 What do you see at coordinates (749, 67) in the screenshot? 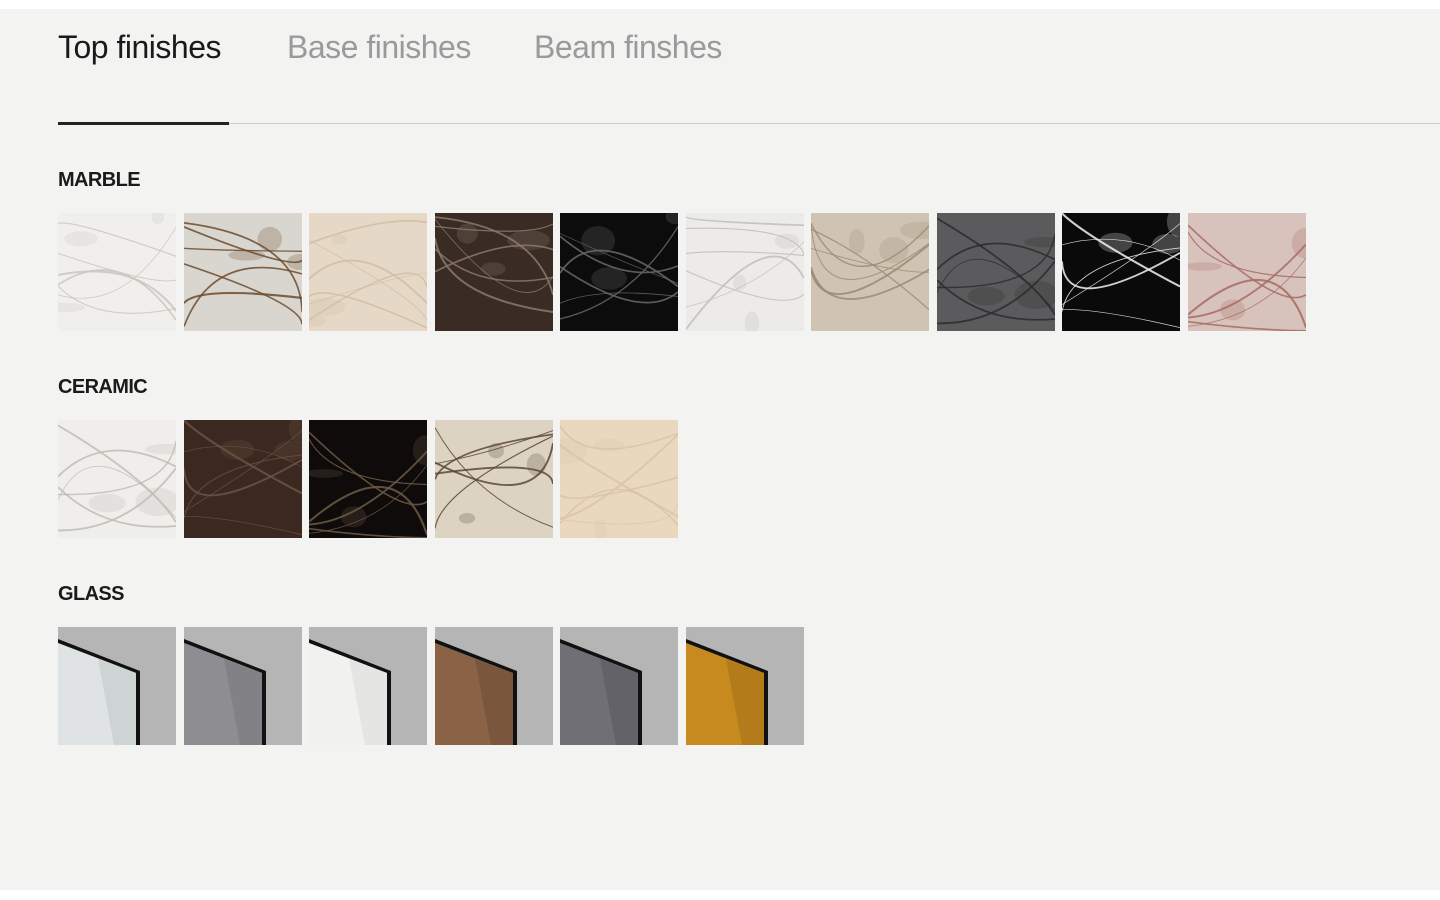
I see `finishes-tabs: Top finishes Base finishes Beam finshes` at bounding box center [749, 67].